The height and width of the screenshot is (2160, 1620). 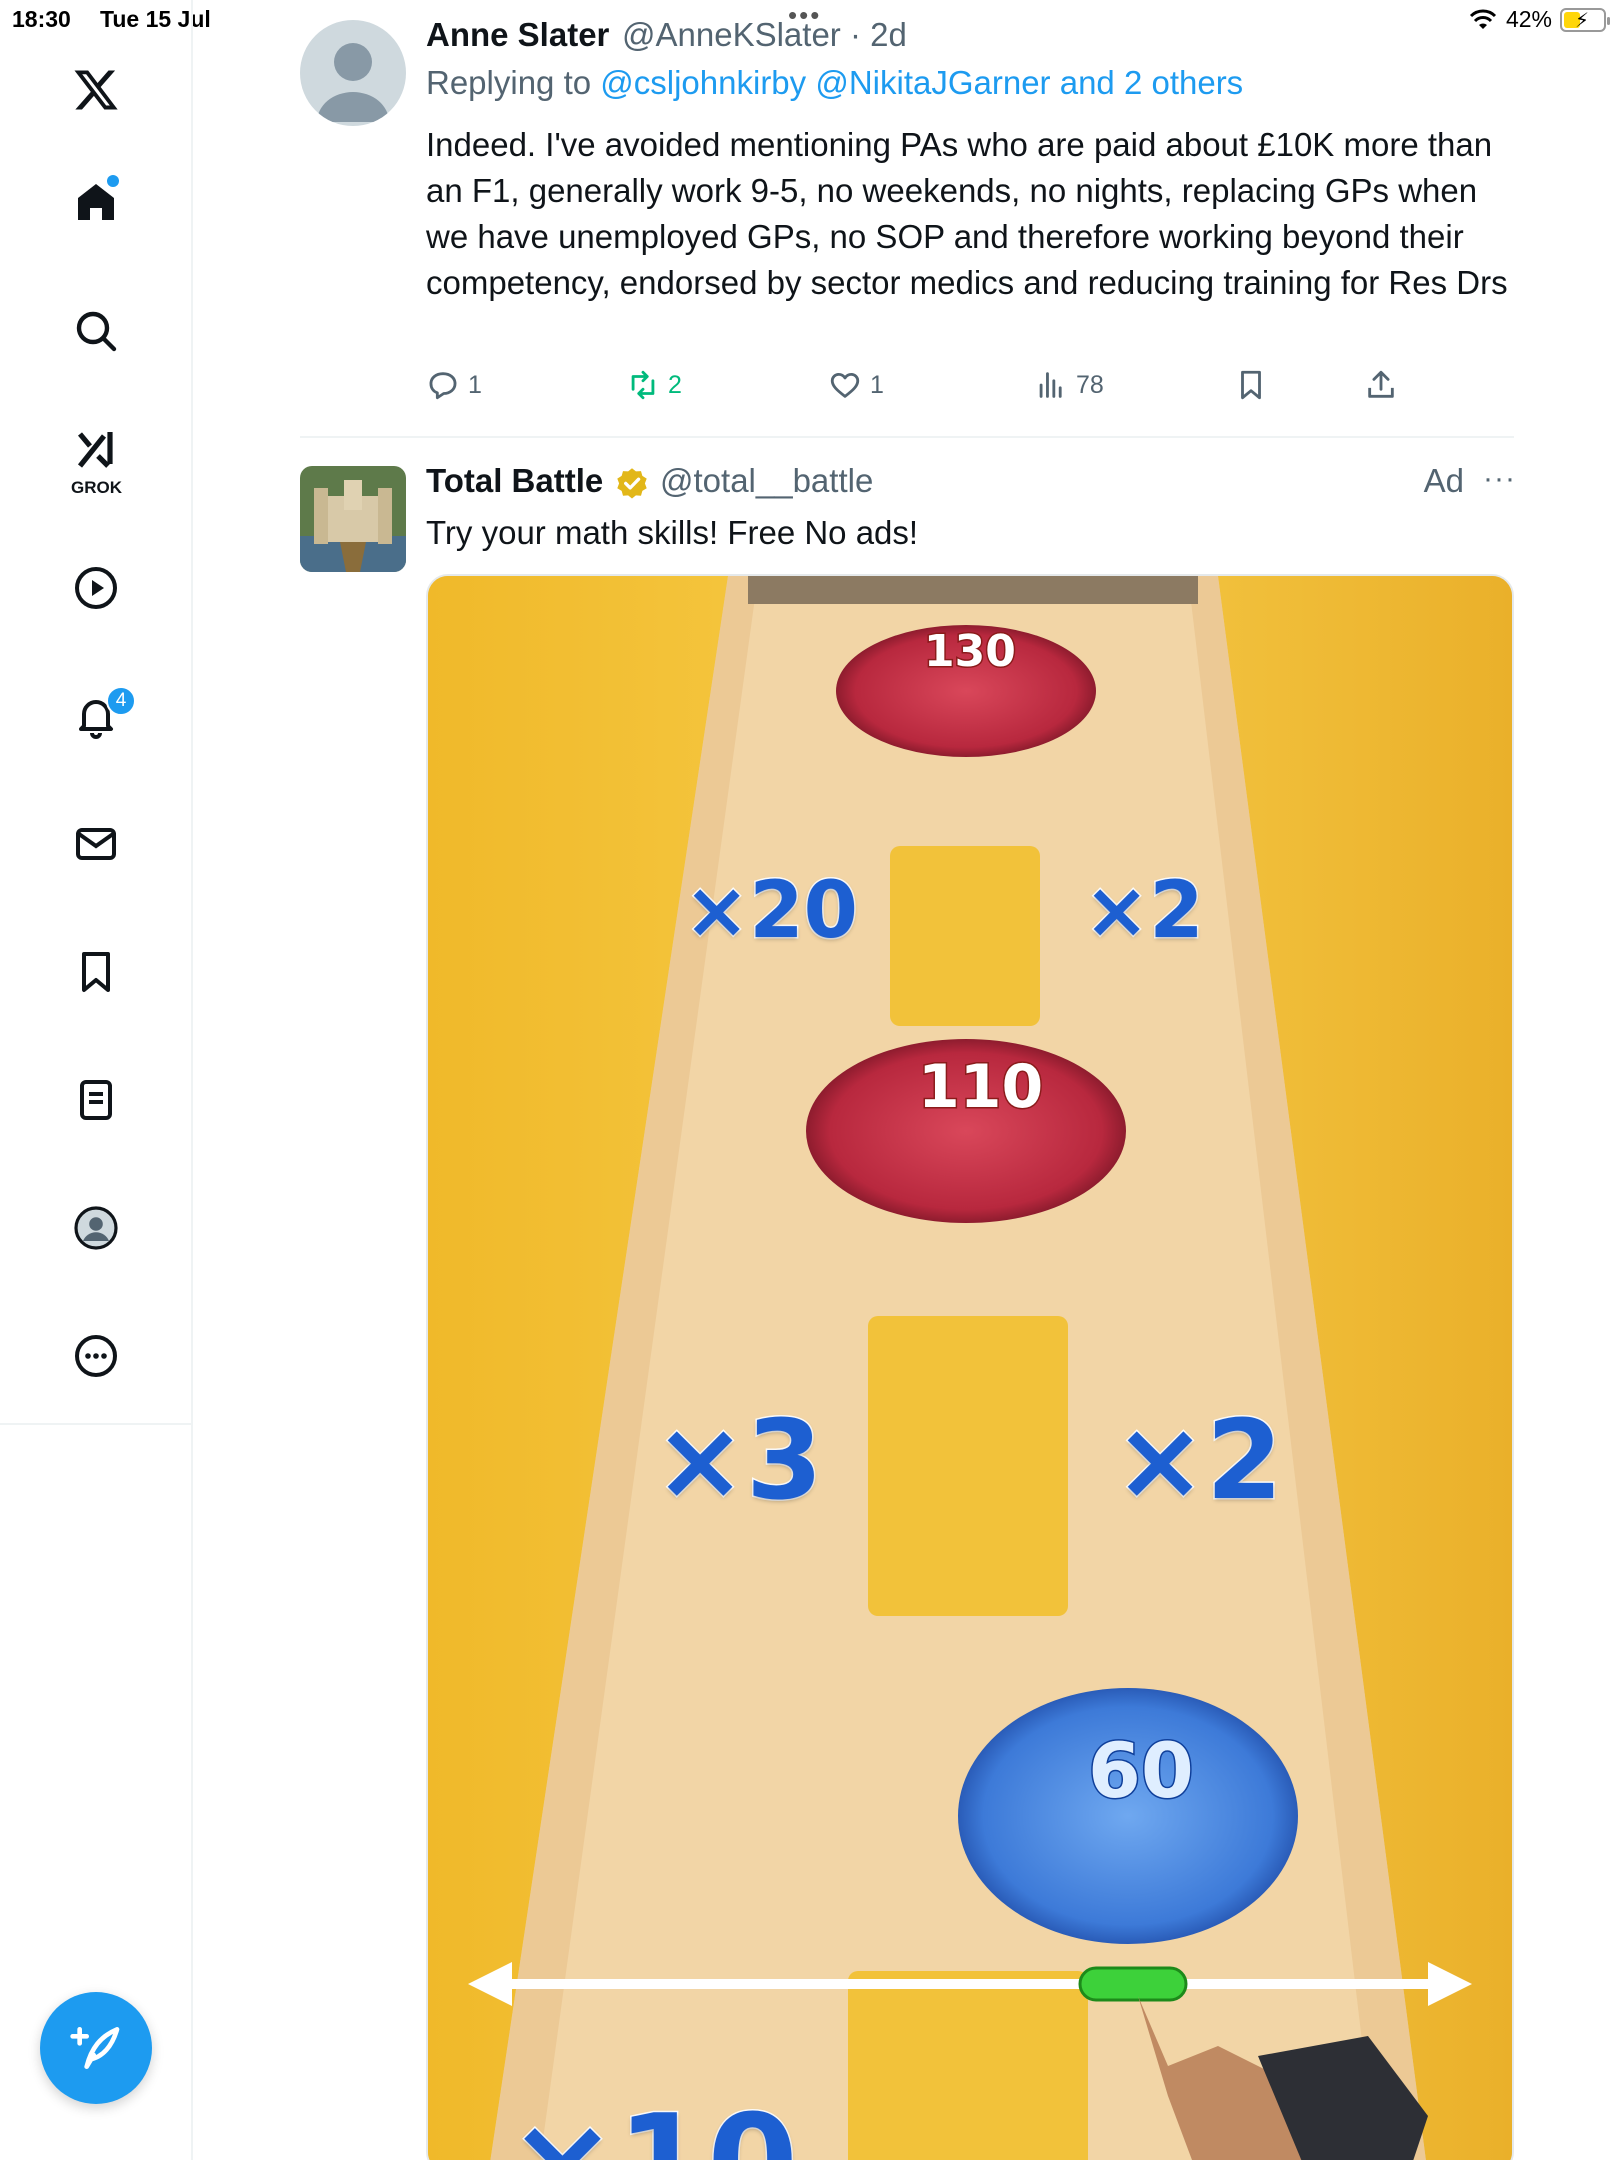 I want to click on enemy-count-top: 130, so click(x=970, y=652).